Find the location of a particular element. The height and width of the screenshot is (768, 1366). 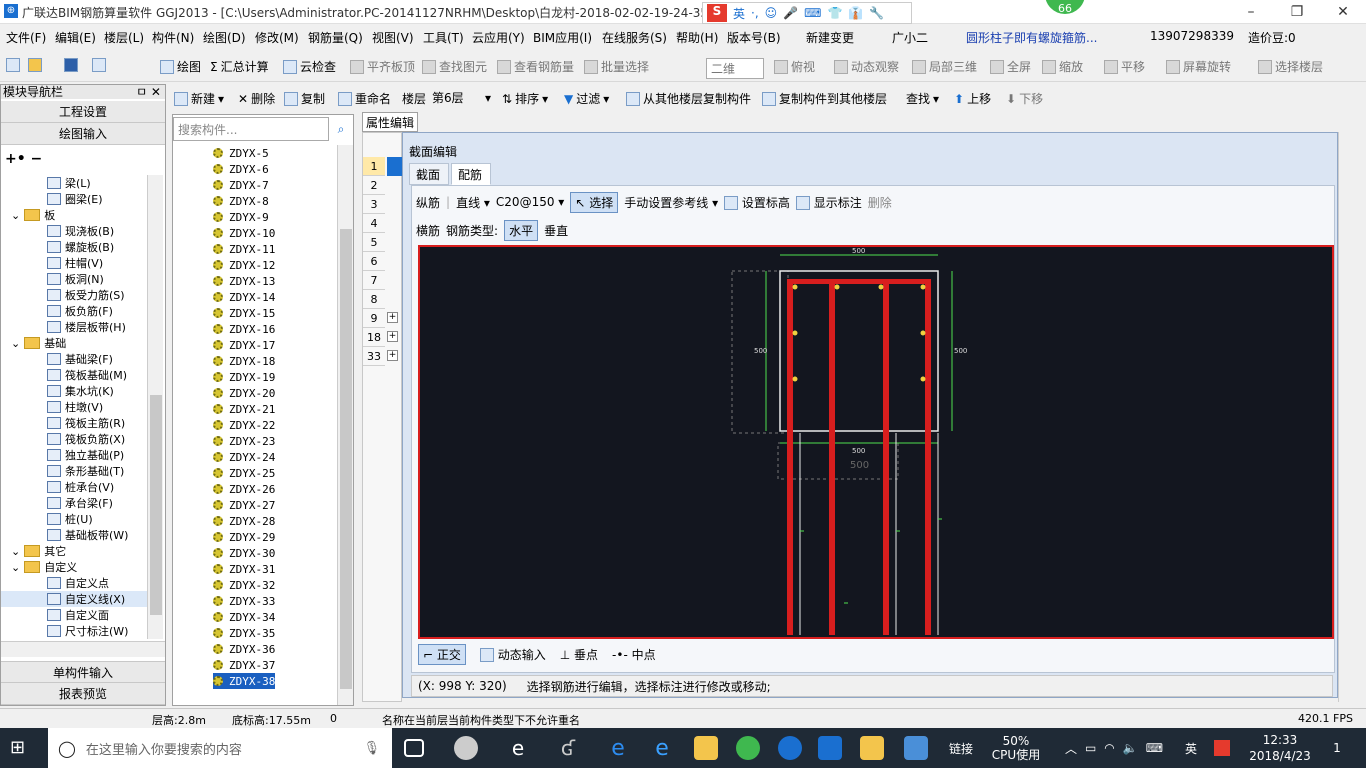

nav-item: 现浇板(B) is located at coordinates (74, 231).